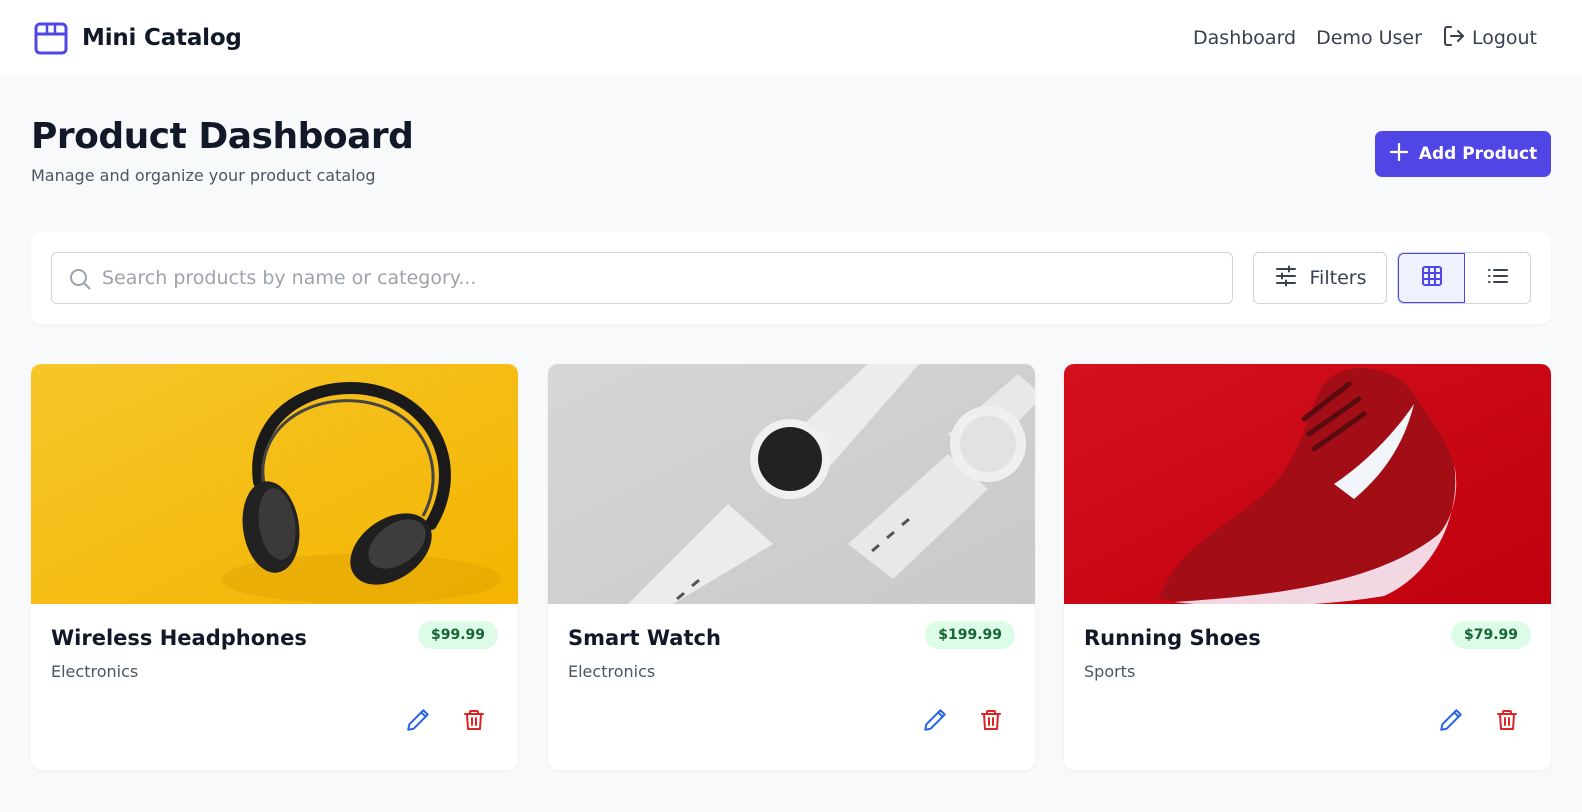 The height and width of the screenshot is (812, 1582). I want to click on smartwatch-image, so click(791, 484).